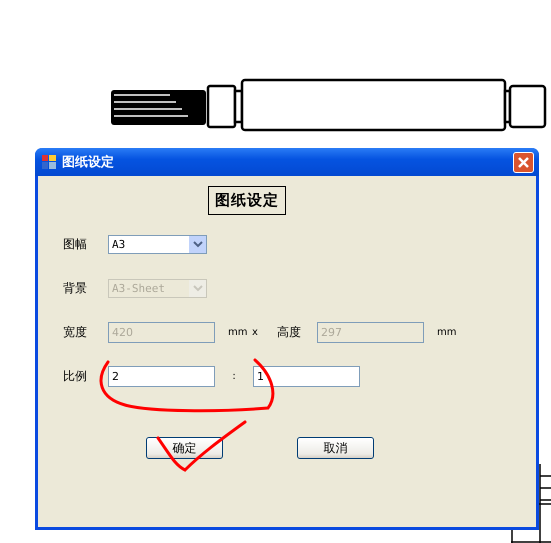 The image size is (551, 543). I want to click on dialog-button: 取消, so click(335, 448).